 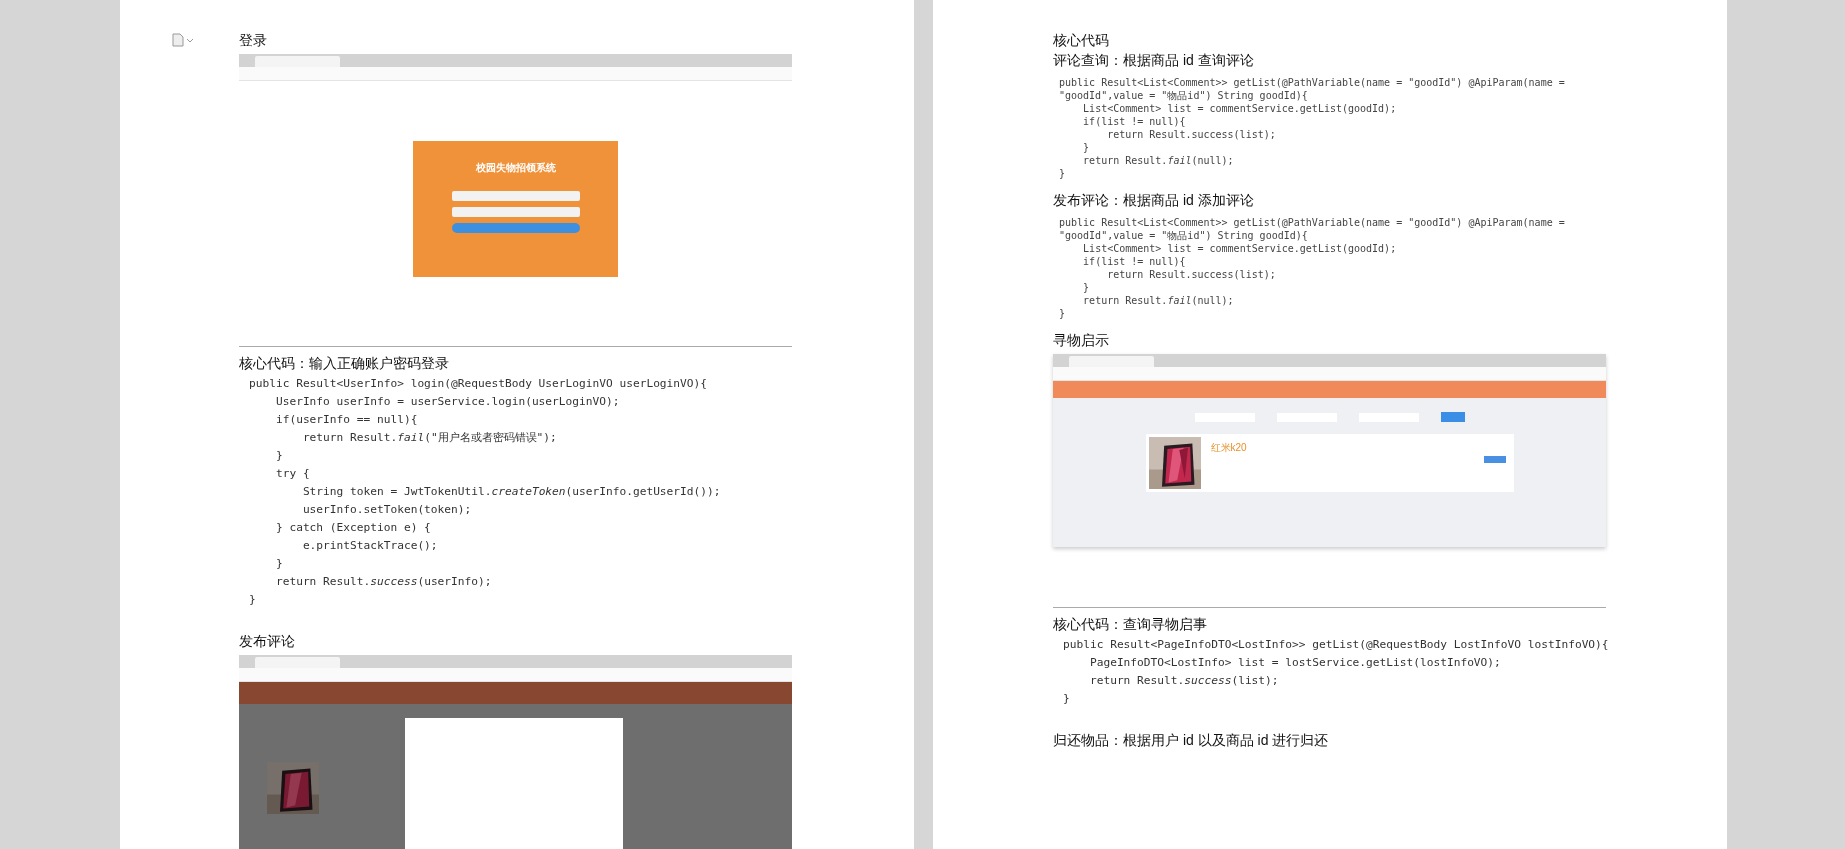 I want to click on code-line: public Result<PageInfoDTO<LostInfo>> getList(@RequestBody LostInfoVO lostInfoVO){, so click(x=1336, y=645).